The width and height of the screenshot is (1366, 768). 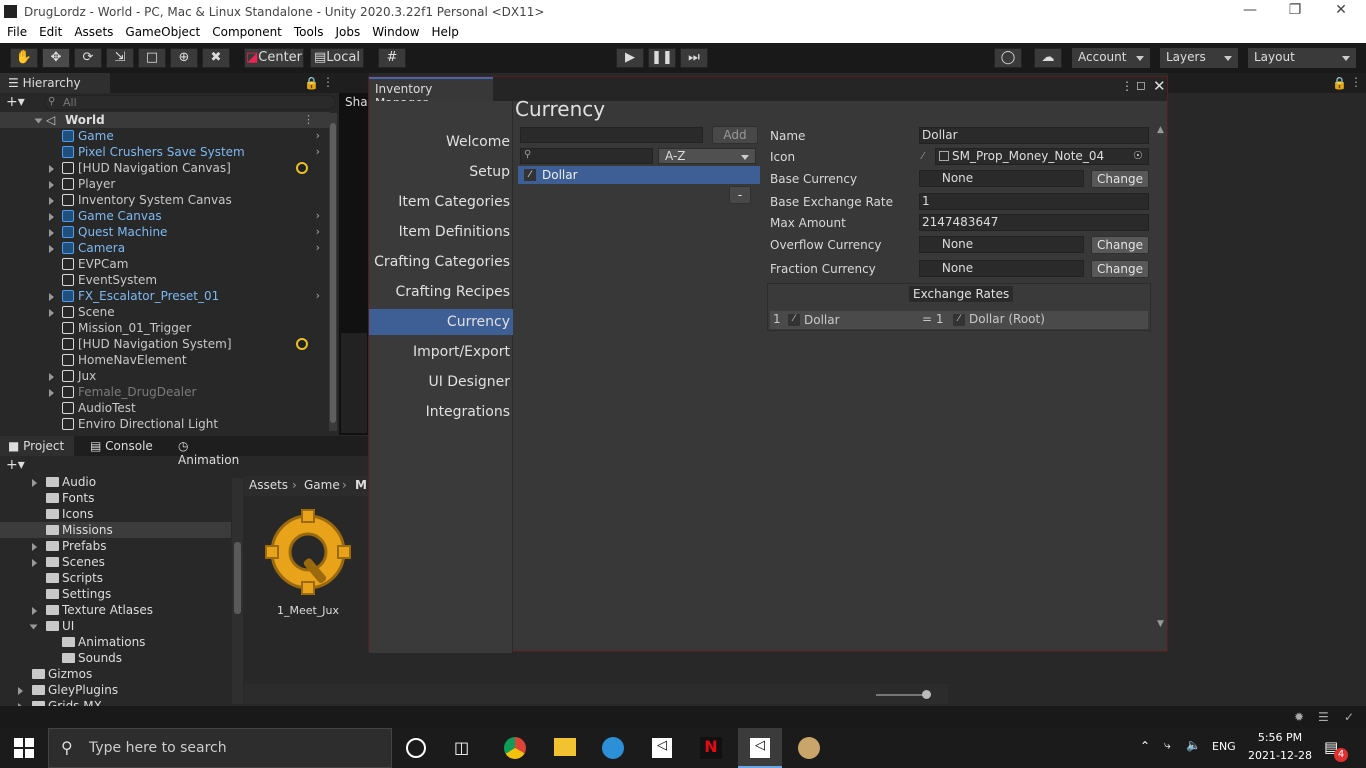 I want to click on collab-icon: ◯, so click(x=1008, y=58).